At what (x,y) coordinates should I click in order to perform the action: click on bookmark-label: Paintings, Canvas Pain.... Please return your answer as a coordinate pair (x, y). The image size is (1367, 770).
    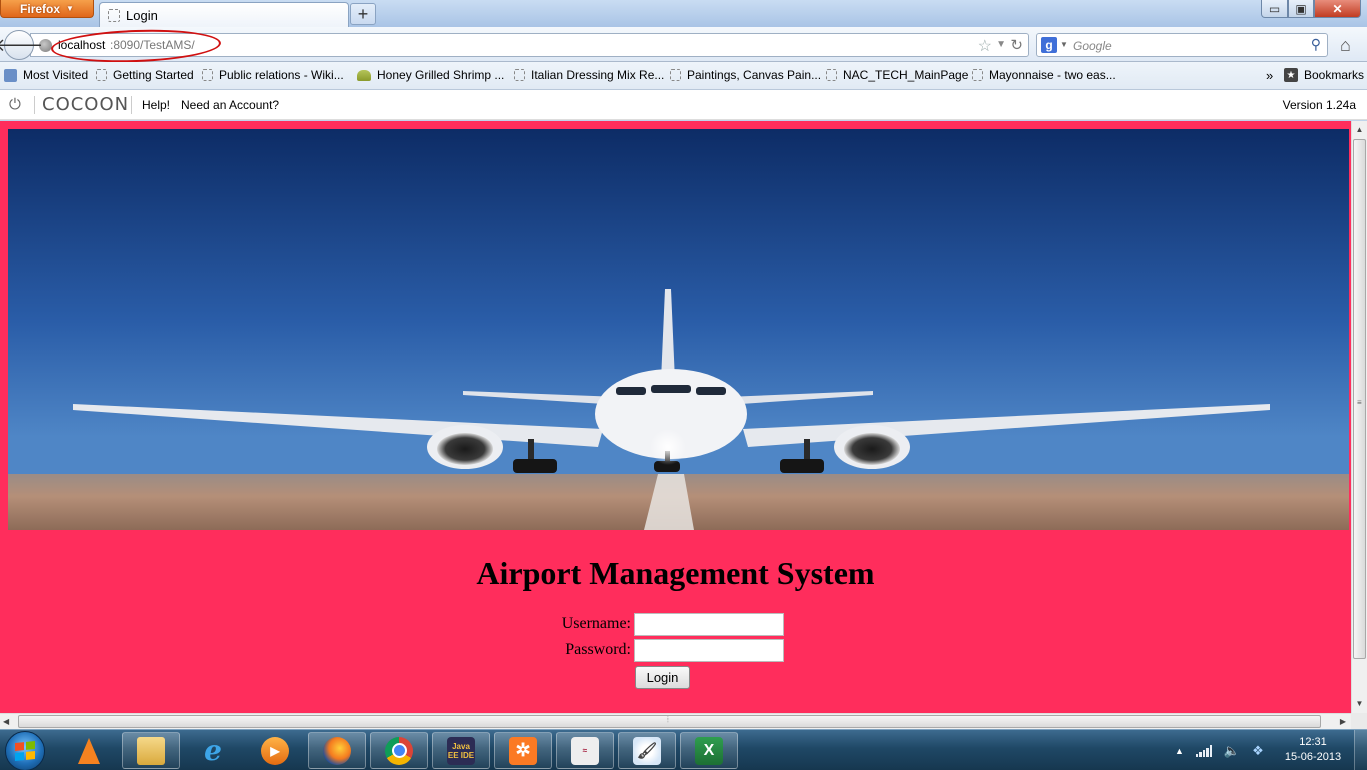
    Looking at the image, I should click on (754, 75).